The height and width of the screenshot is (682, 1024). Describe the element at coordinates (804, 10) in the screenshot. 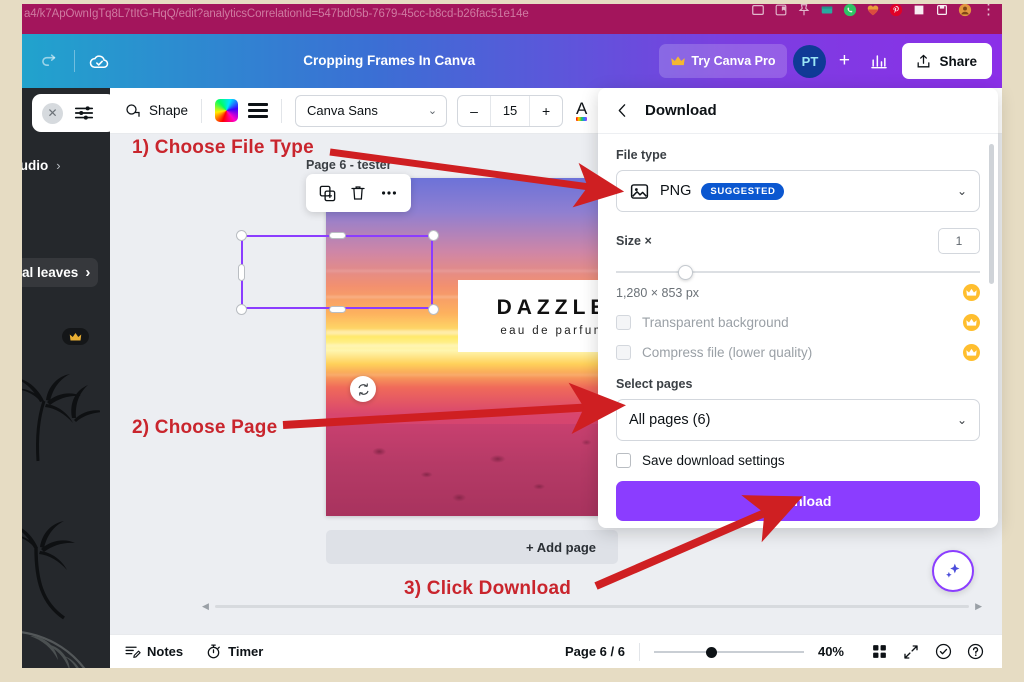

I see `pin-icon` at that location.